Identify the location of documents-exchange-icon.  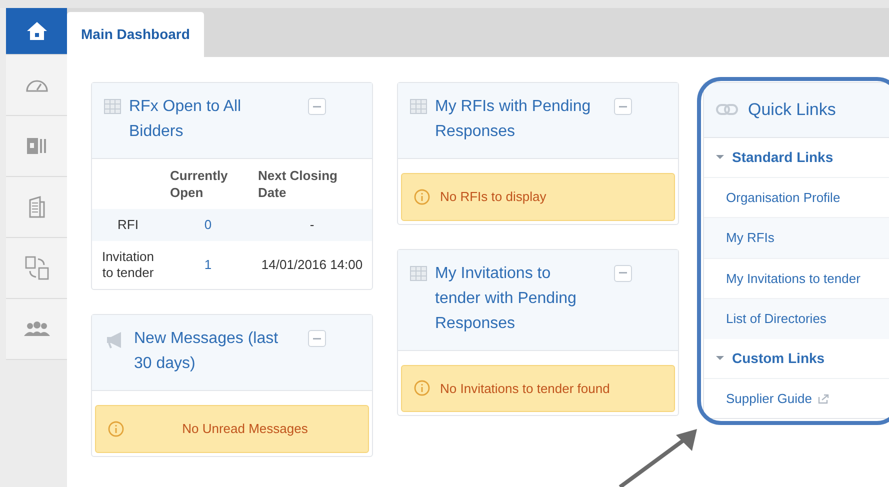
(36, 268).